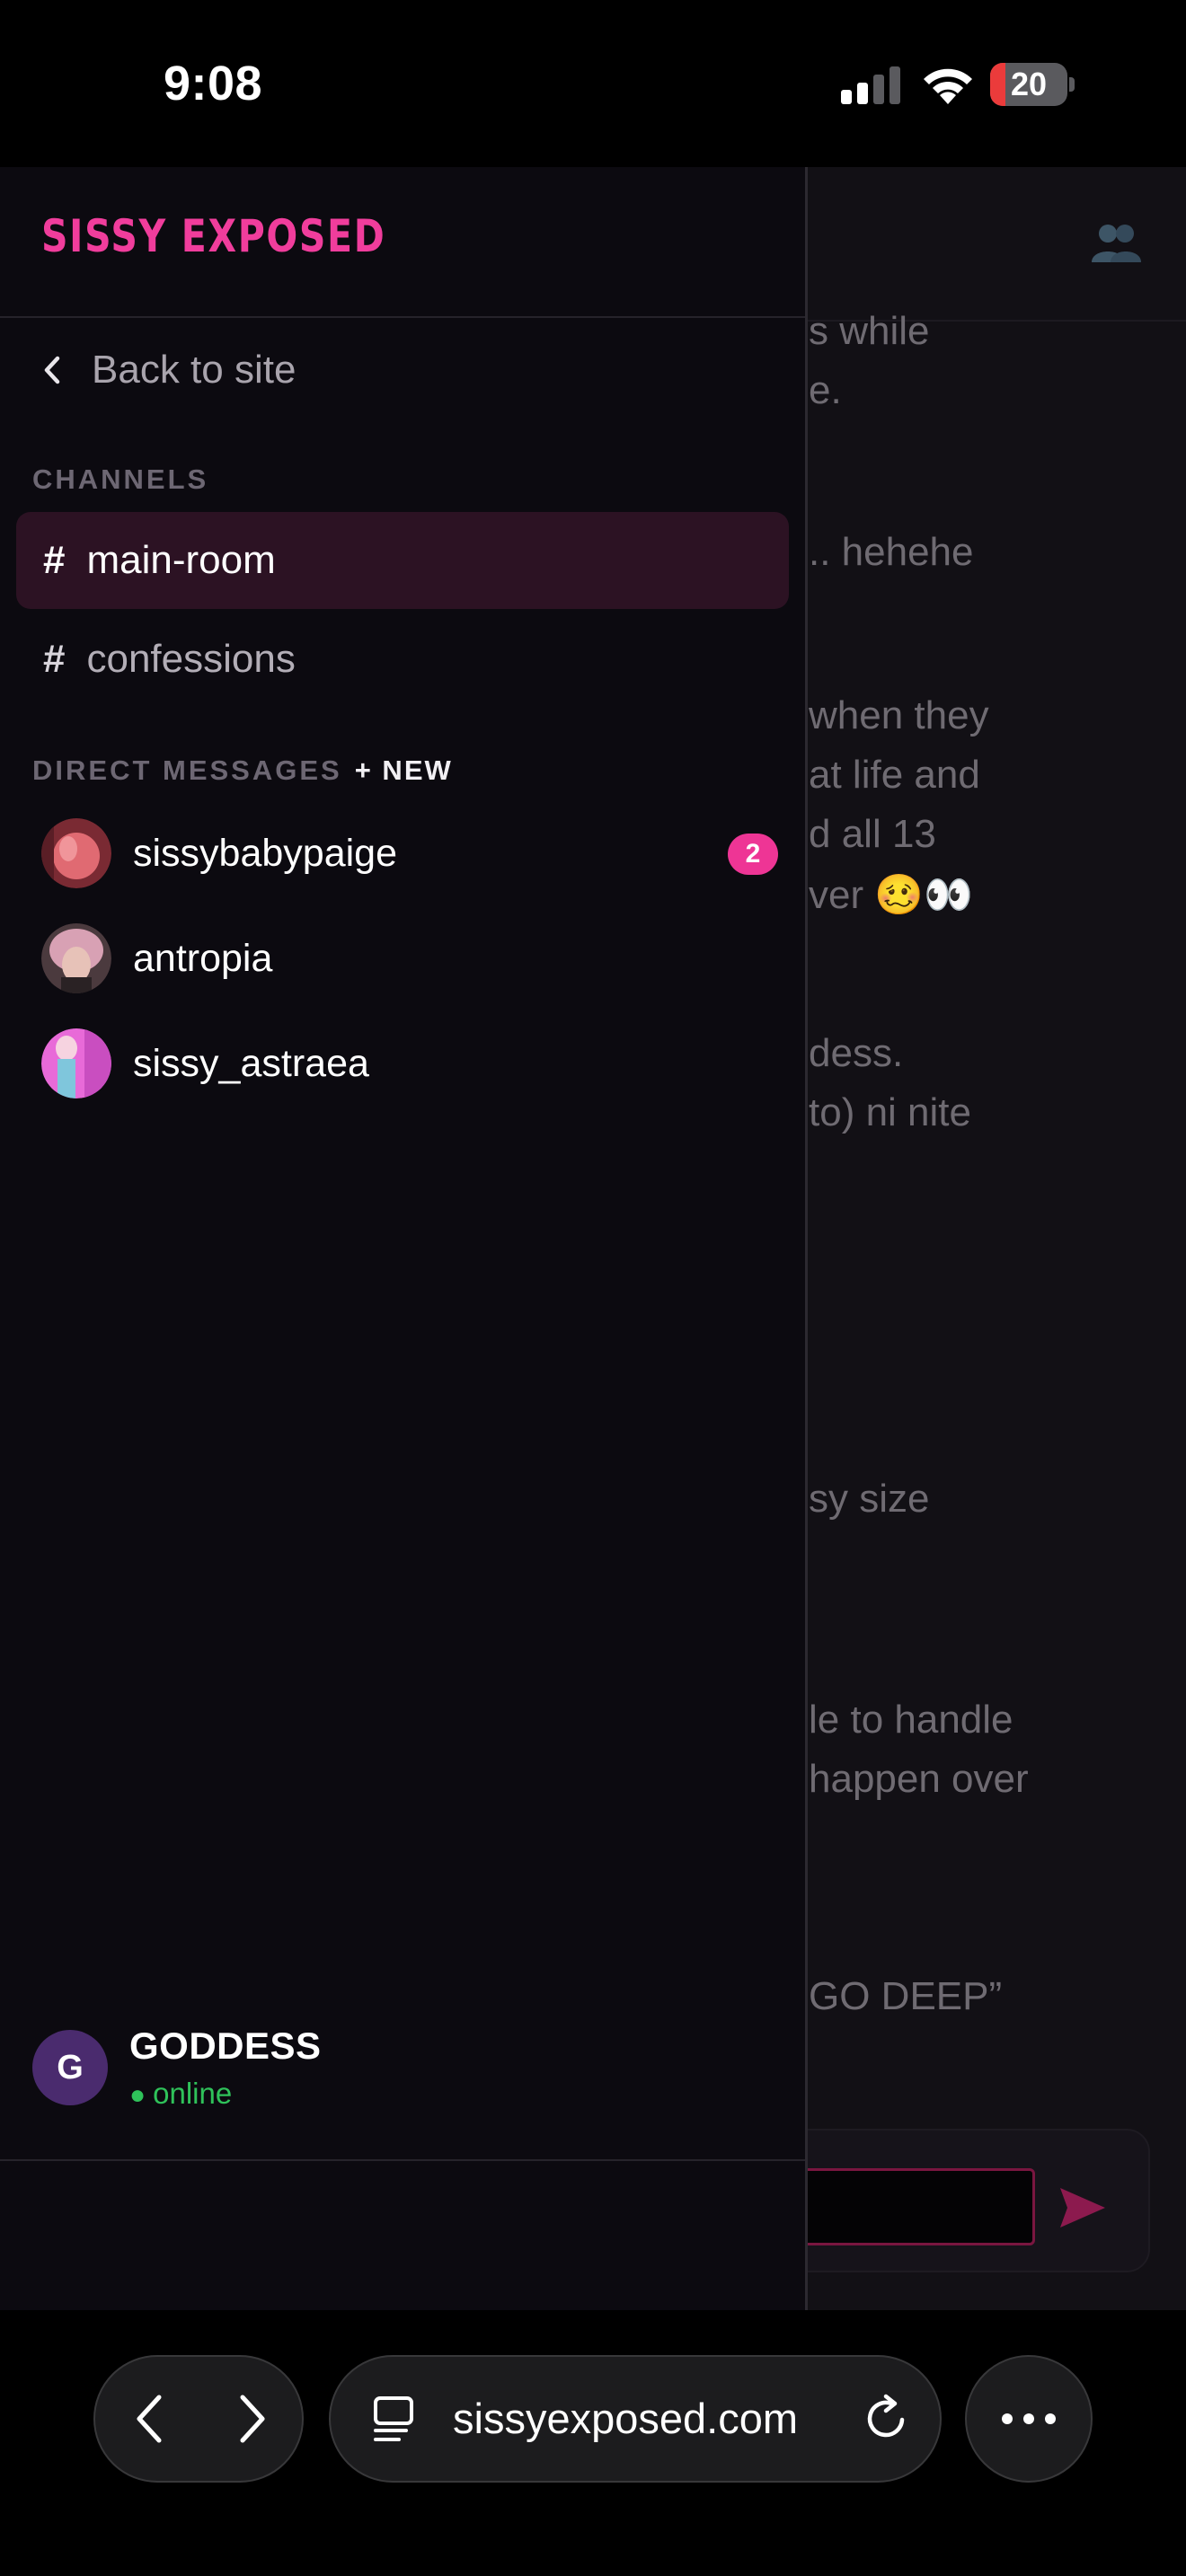 The width and height of the screenshot is (1186, 2576). What do you see at coordinates (193, 2093) in the screenshot?
I see `user-status-label: online` at bounding box center [193, 2093].